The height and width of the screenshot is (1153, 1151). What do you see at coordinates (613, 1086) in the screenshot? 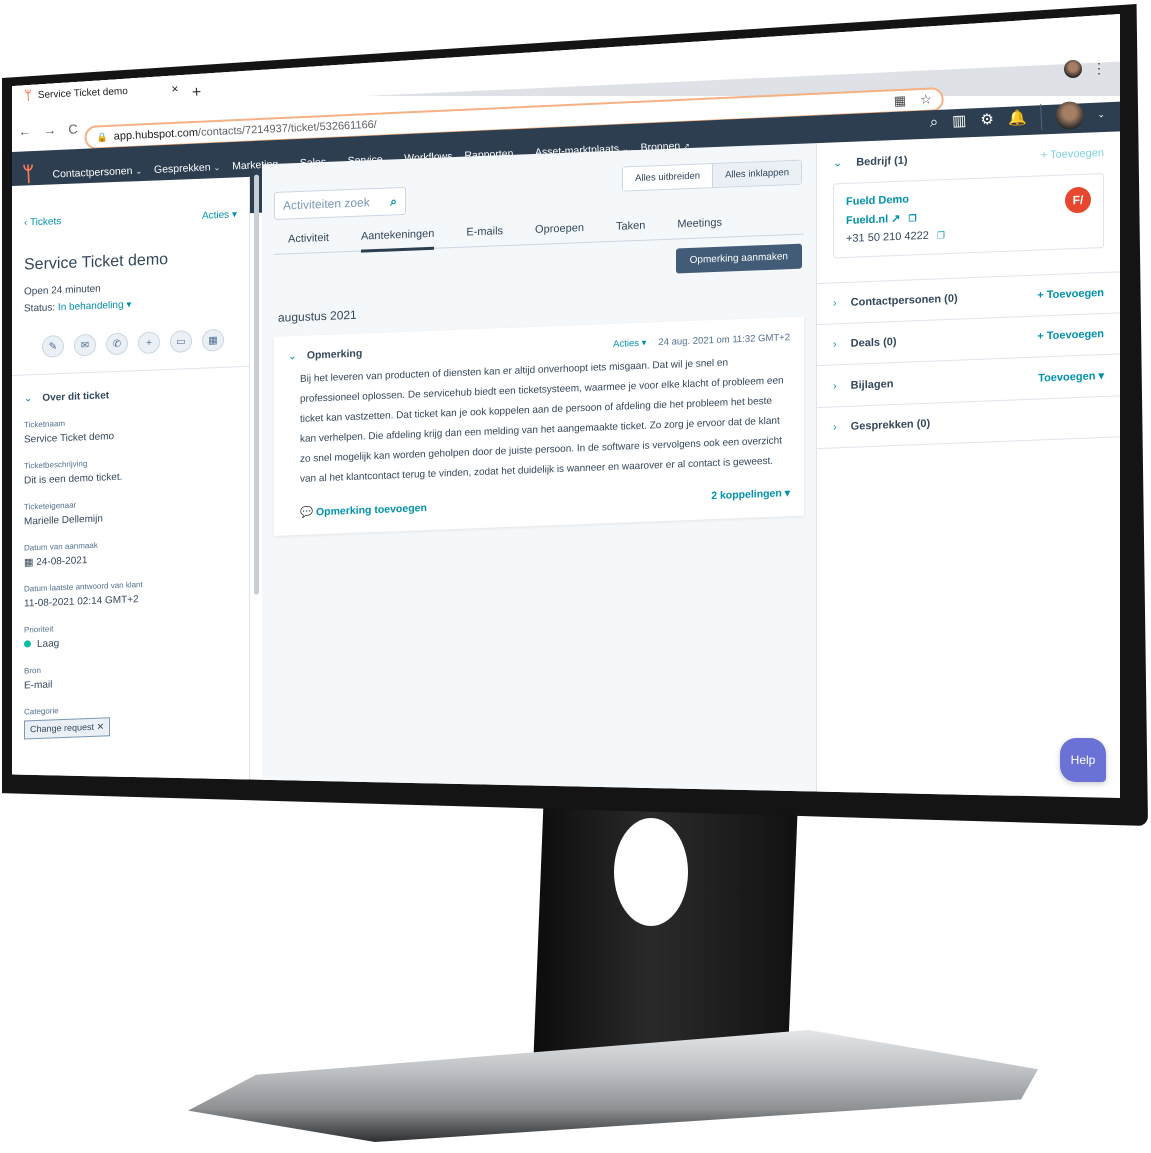
I see `monitor-stand-base` at bounding box center [613, 1086].